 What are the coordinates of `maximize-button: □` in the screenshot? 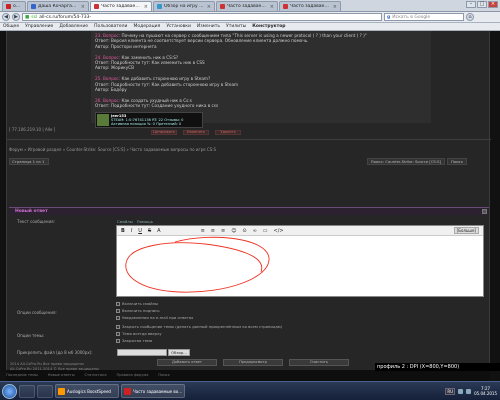 It's located at (482, 4).